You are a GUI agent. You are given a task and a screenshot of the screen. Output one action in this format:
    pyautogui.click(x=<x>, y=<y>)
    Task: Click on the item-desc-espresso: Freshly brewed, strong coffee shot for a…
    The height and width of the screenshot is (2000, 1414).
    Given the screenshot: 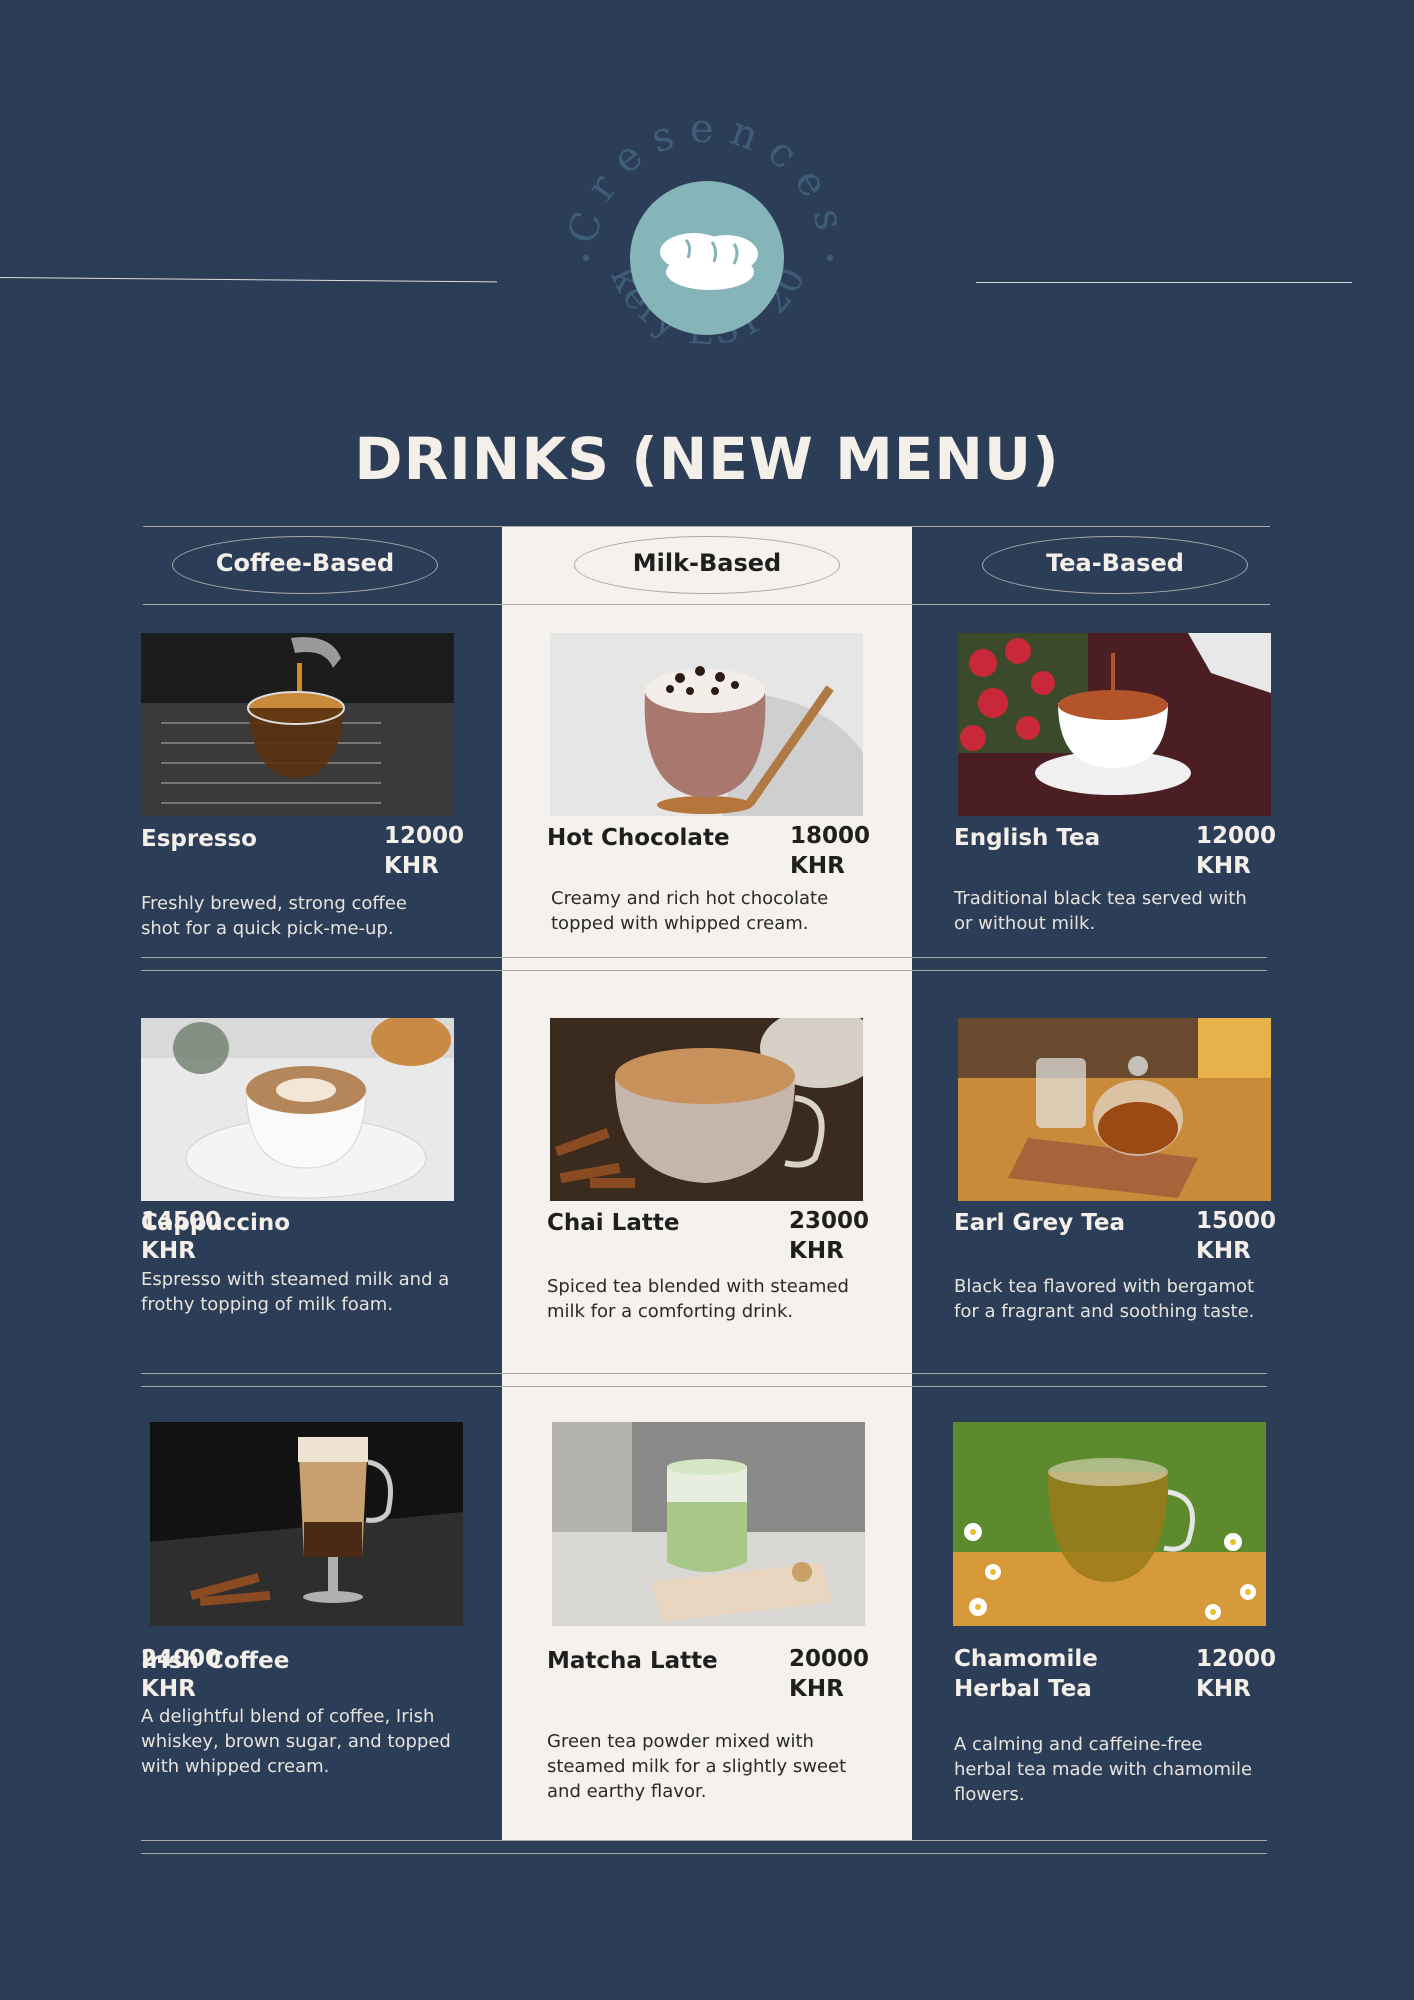 What is the action you would take?
    pyautogui.click(x=274, y=916)
    